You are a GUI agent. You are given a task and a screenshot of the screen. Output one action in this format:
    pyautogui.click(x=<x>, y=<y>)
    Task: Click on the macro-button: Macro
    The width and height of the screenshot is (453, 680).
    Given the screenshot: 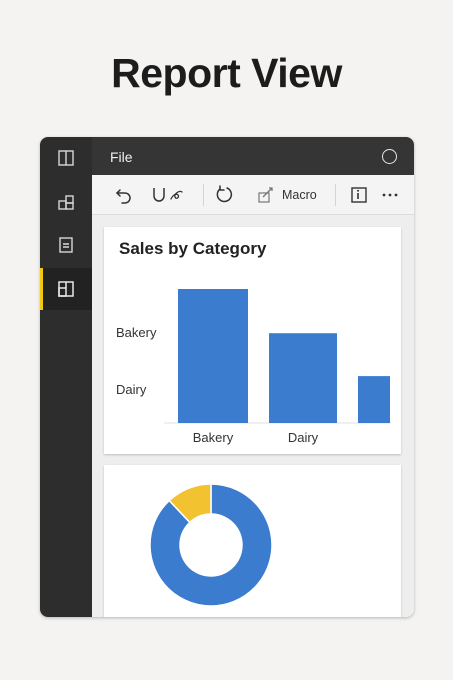 What is the action you would take?
    pyautogui.click(x=291, y=195)
    